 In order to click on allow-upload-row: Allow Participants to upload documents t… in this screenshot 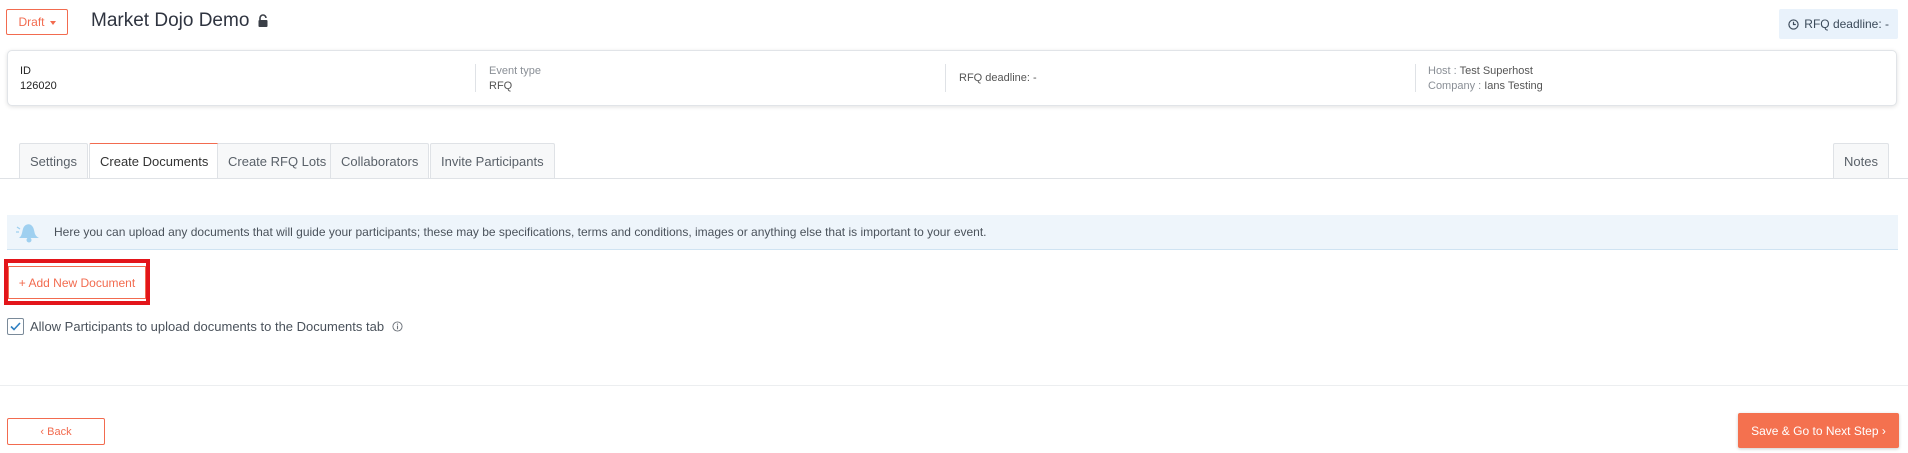, I will do `click(205, 326)`.